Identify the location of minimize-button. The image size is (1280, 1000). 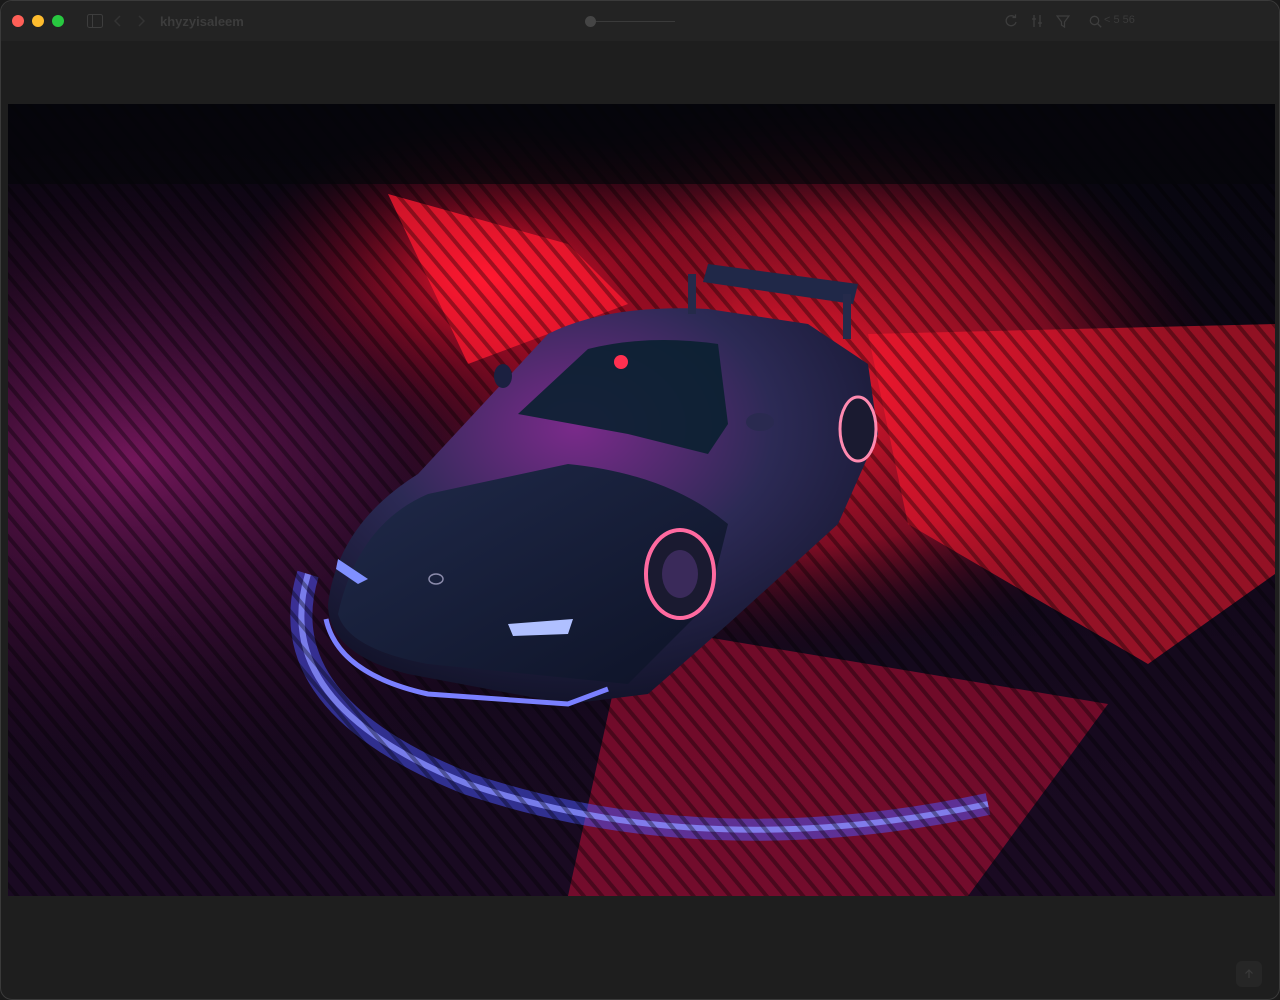
(38, 21).